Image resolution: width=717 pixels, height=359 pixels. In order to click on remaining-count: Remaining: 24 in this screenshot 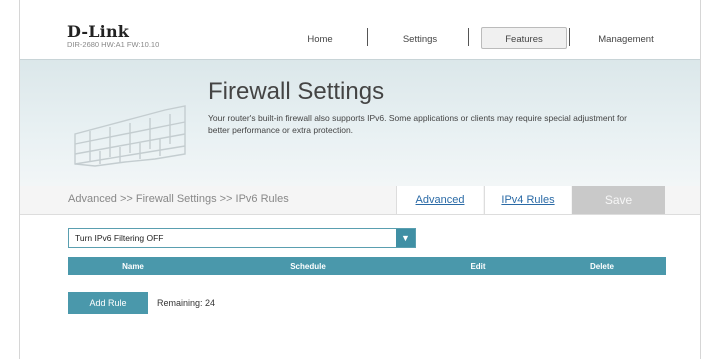, I will do `click(186, 303)`.